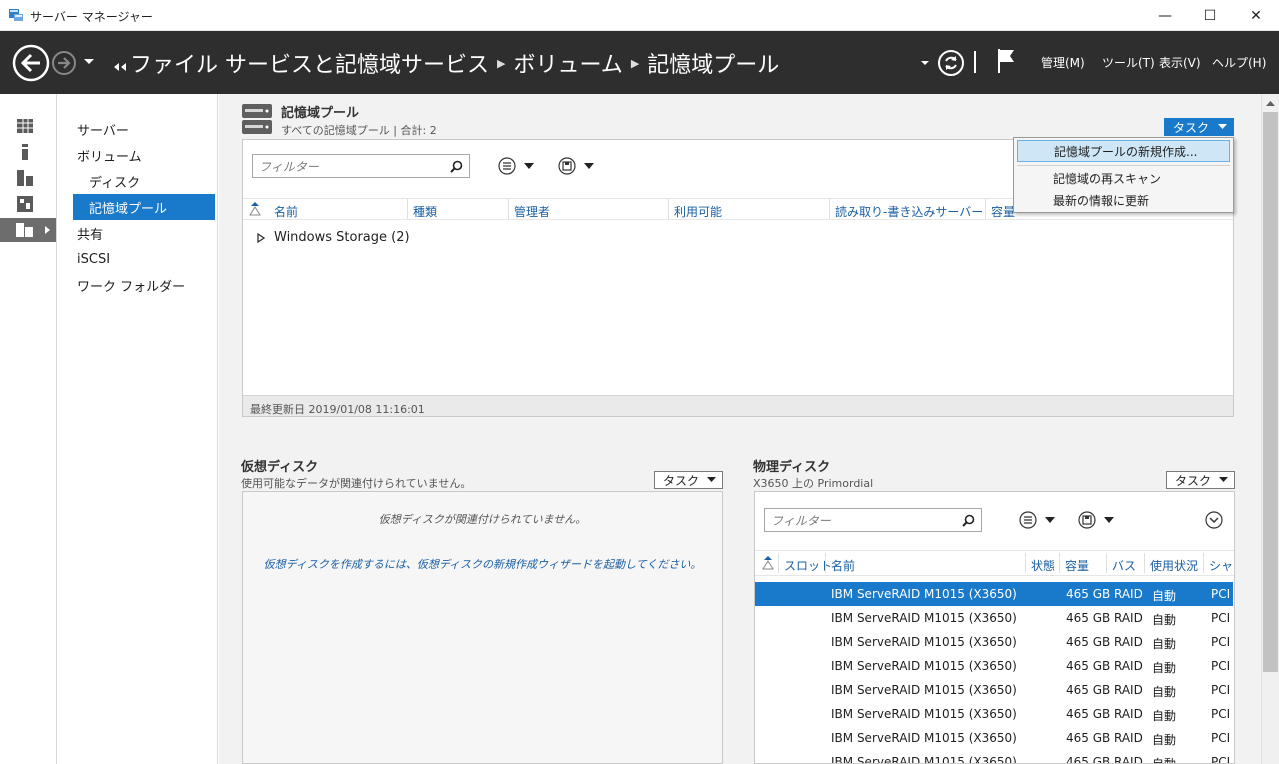  I want to click on nav-disks: ディスク, so click(144, 181).